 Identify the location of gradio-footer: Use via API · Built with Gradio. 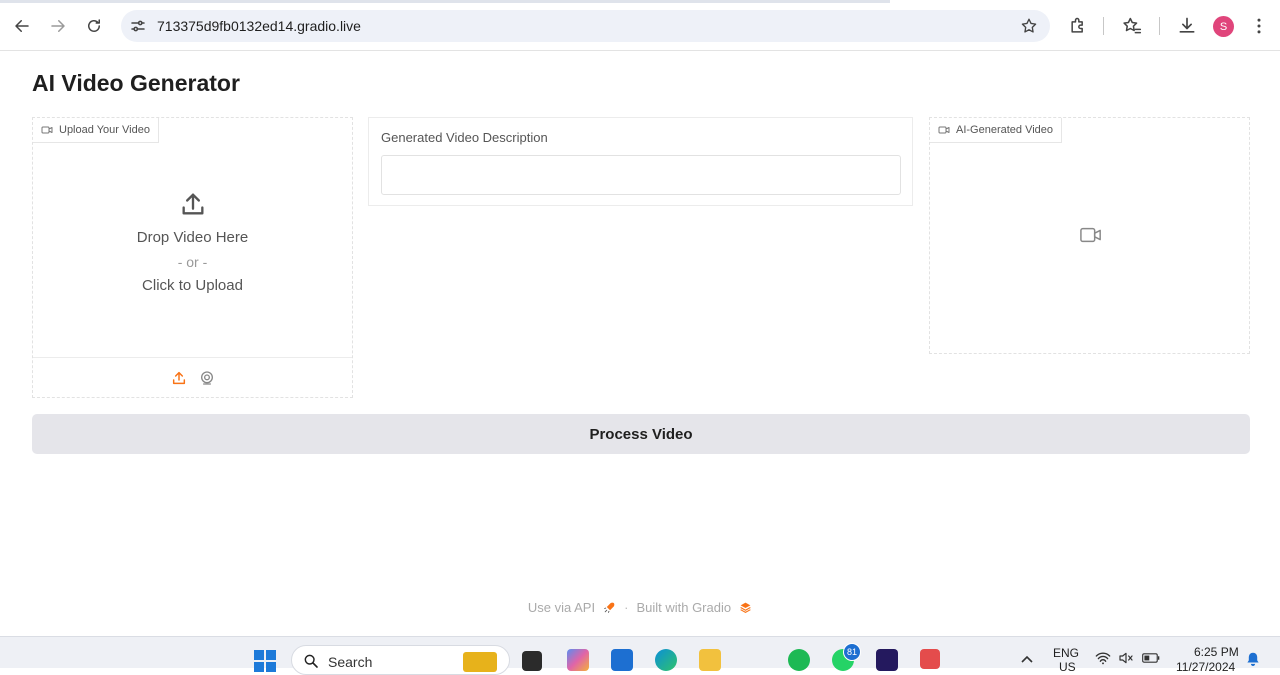
(640, 607).